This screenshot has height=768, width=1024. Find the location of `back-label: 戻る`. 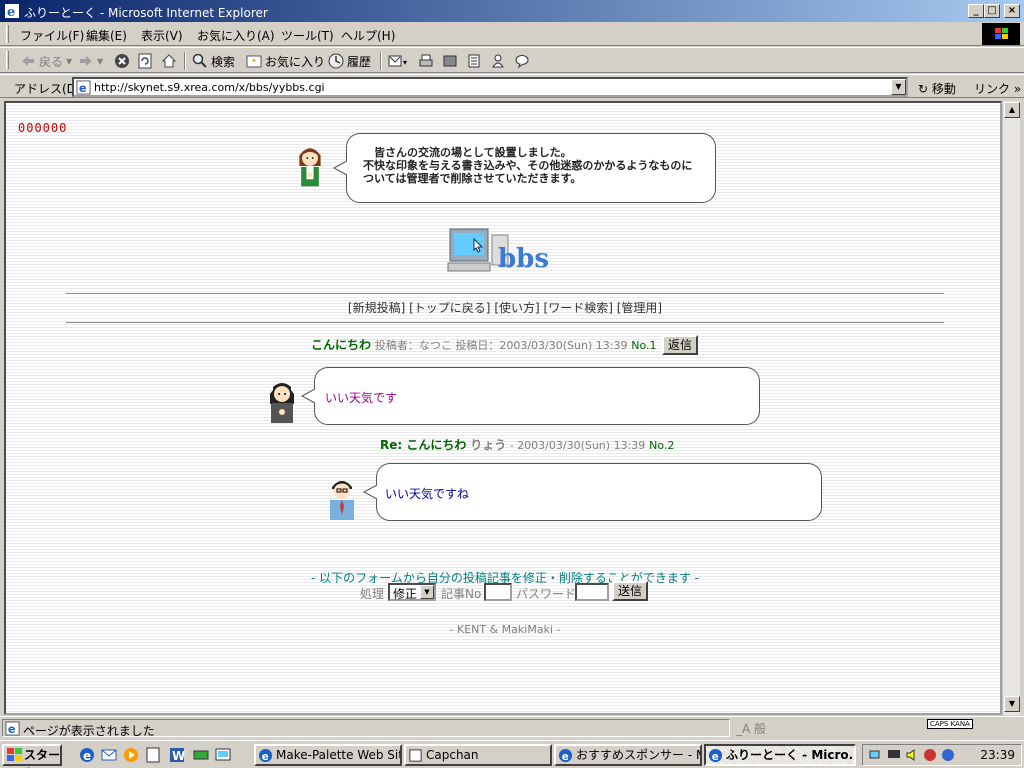

back-label: 戻る is located at coordinates (51, 61).